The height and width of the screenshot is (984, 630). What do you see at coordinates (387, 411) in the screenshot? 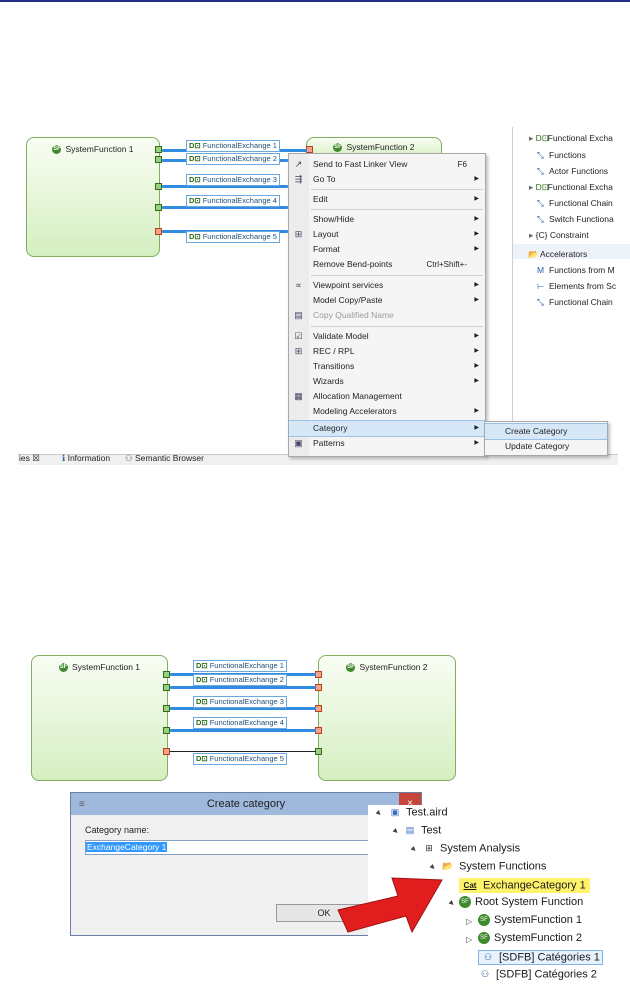
I see `menu-item-modeling-accelerators: Modeling Accelerators ▶` at bounding box center [387, 411].